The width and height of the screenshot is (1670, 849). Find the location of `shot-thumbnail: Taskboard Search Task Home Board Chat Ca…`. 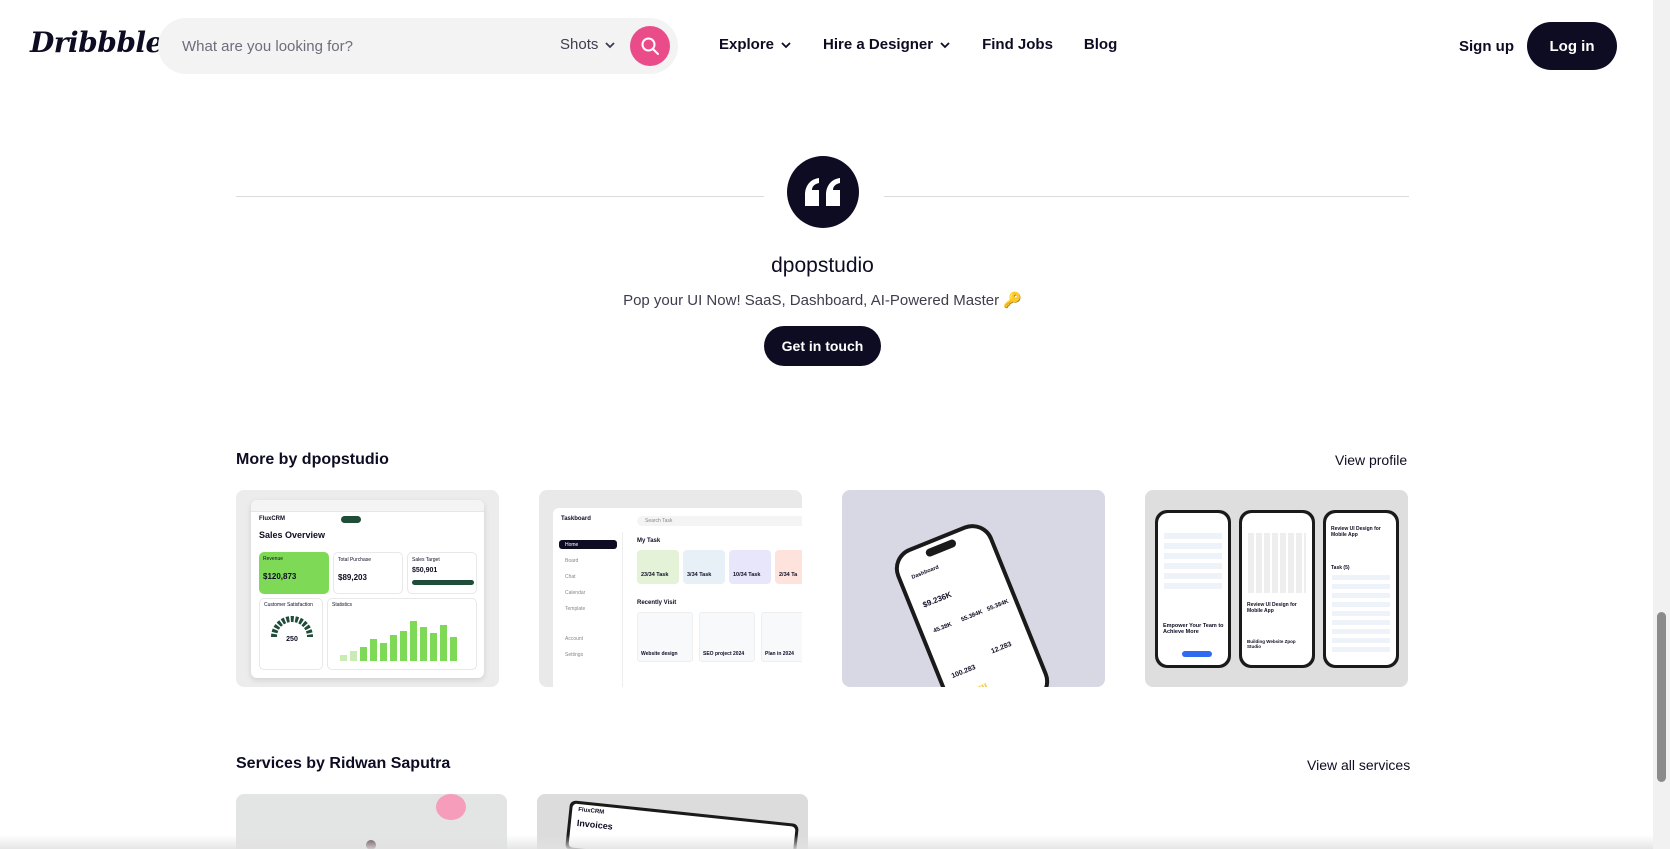

shot-thumbnail: Taskboard Search Task Home Board Chat Ca… is located at coordinates (677, 597).